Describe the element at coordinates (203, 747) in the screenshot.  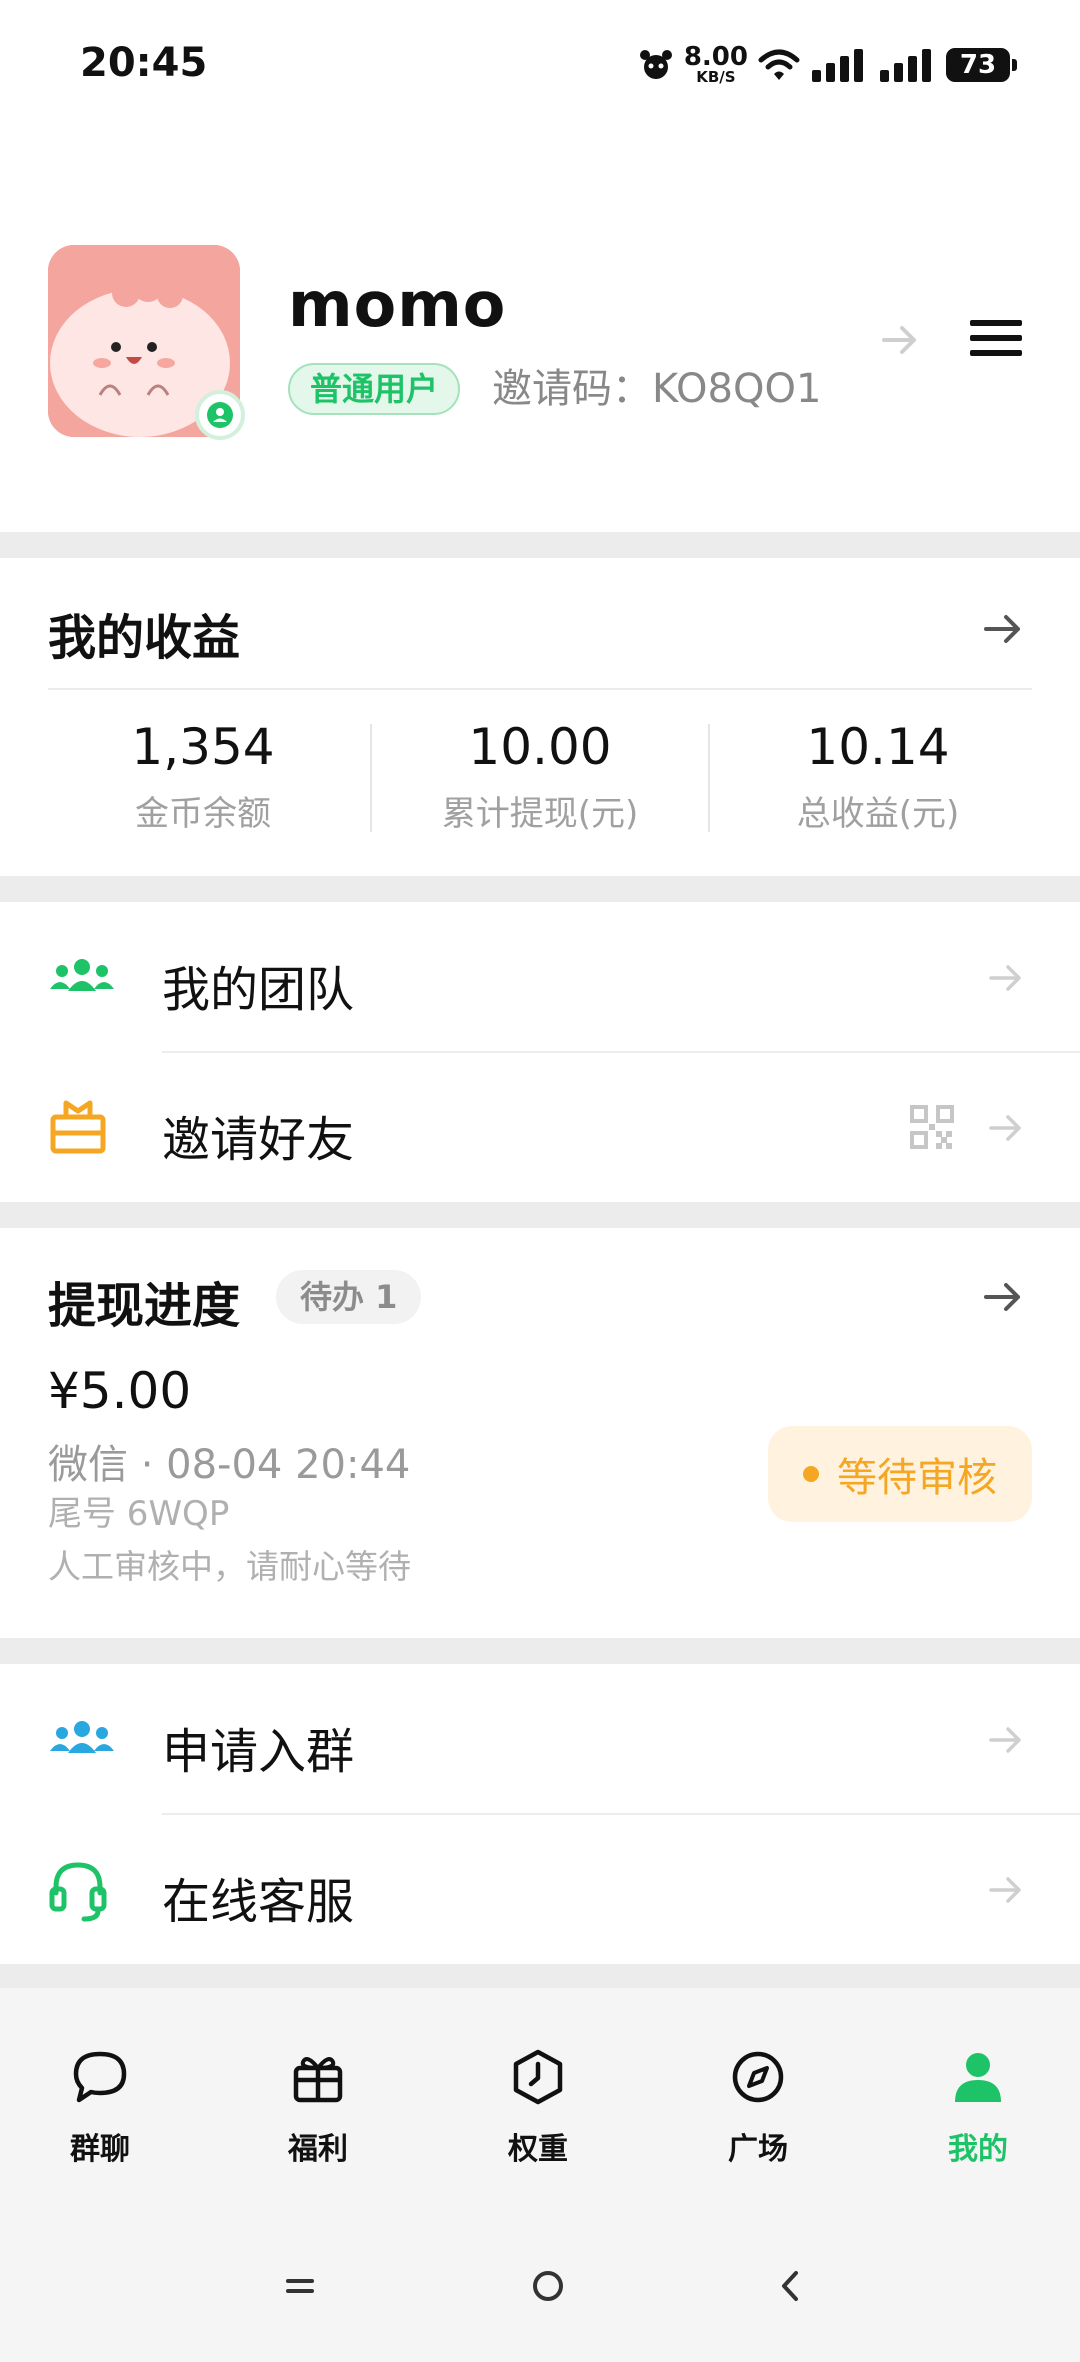
I see `stat-value: 1,354` at that location.